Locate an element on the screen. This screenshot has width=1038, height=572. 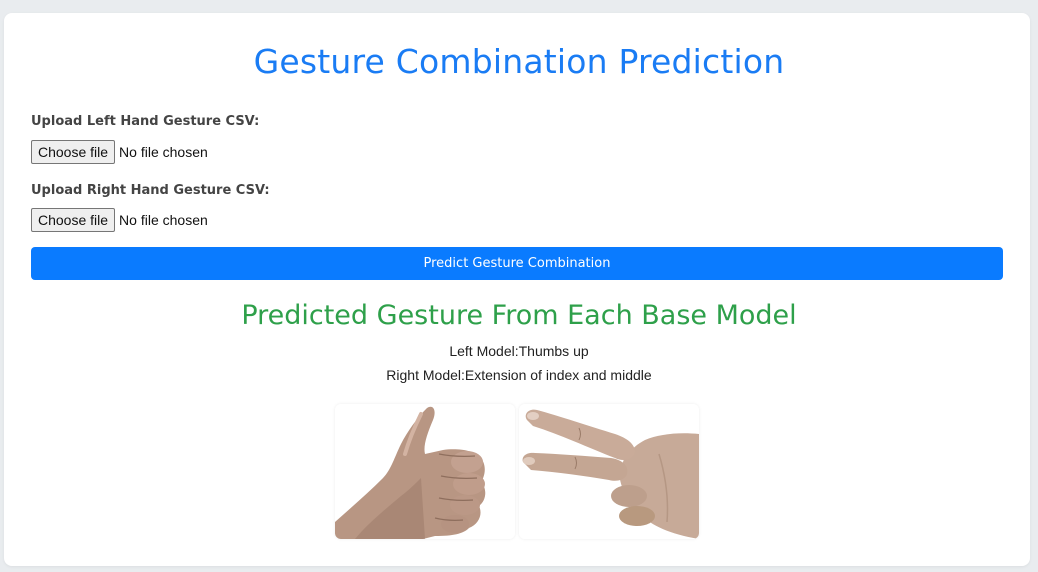
left-choose-file-button: Choose file is located at coordinates (73, 152).